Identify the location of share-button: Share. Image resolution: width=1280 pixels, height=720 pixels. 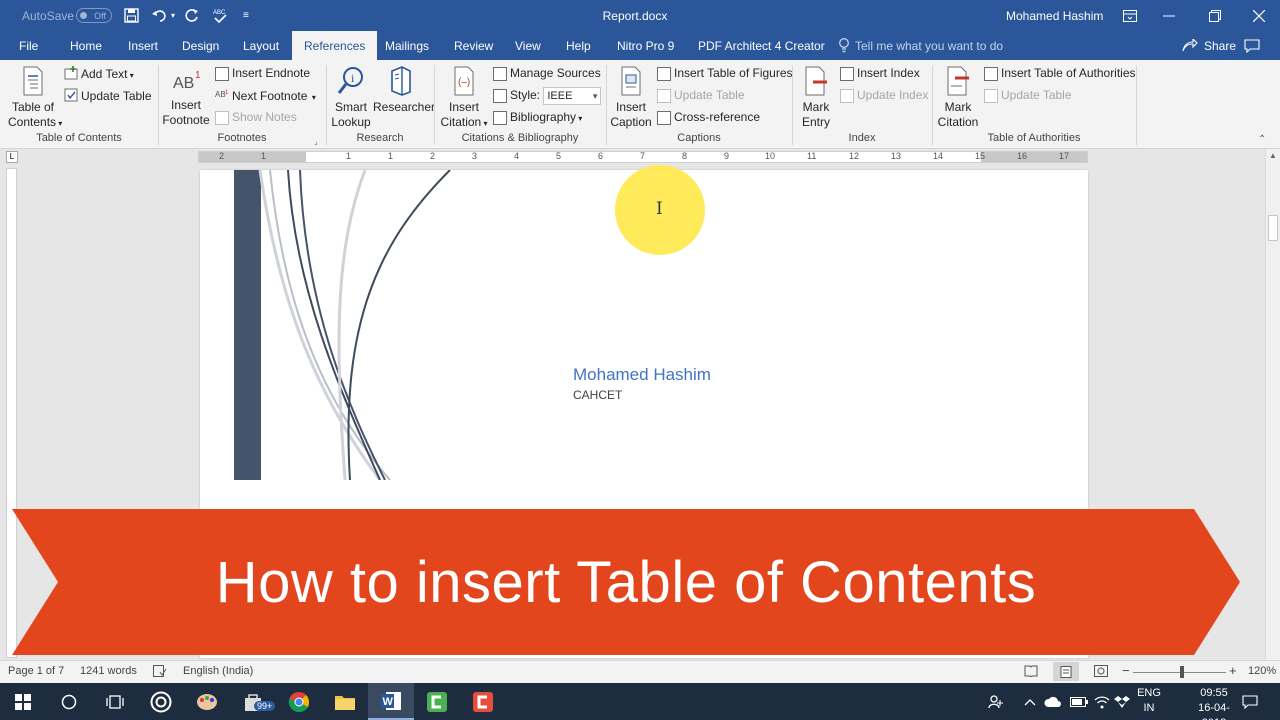
(1209, 45).